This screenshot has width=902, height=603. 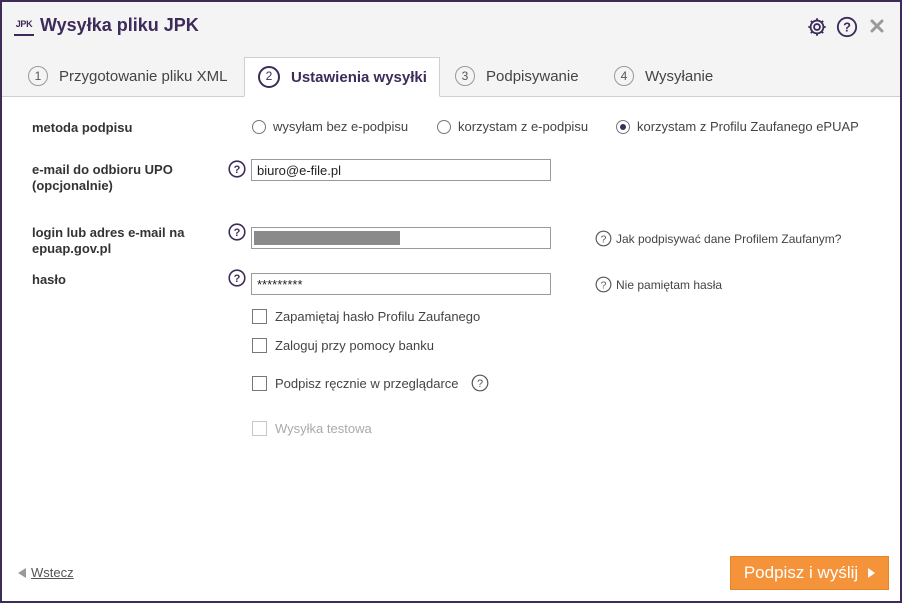 I want to click on tab-step-number: 3, so click(x=465, y=76).